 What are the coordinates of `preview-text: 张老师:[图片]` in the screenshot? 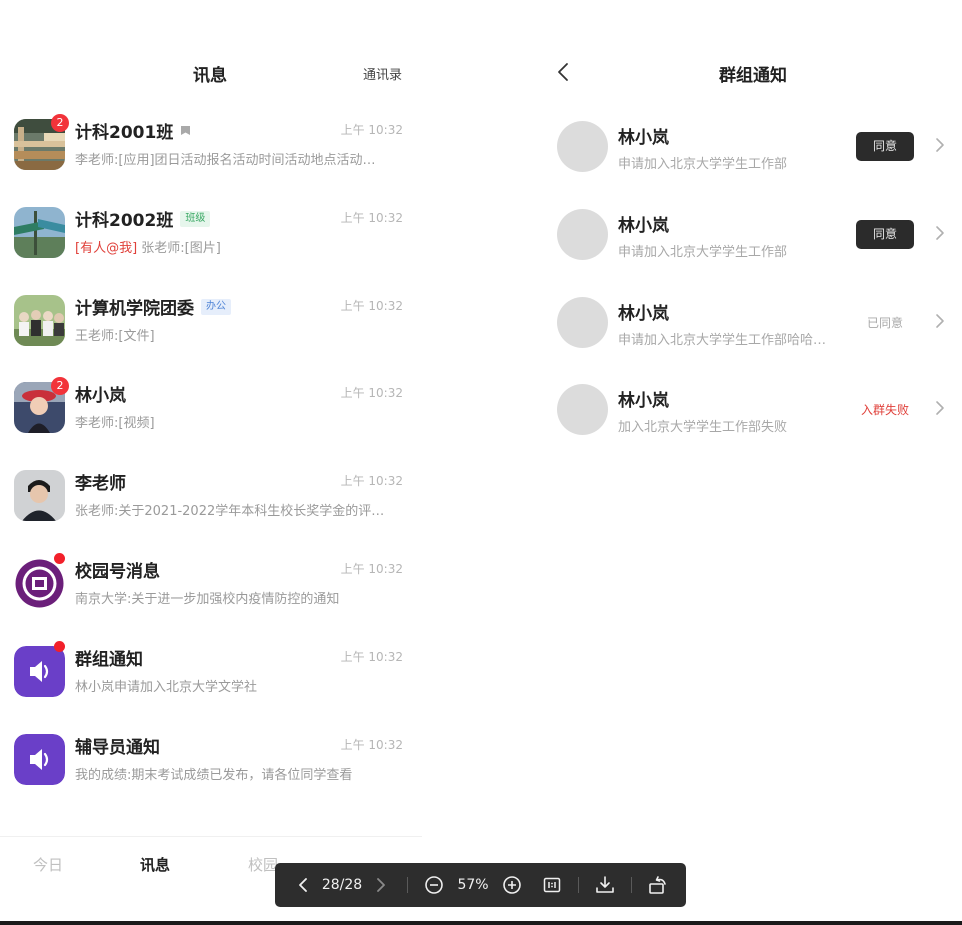 It's located at (181, 248).